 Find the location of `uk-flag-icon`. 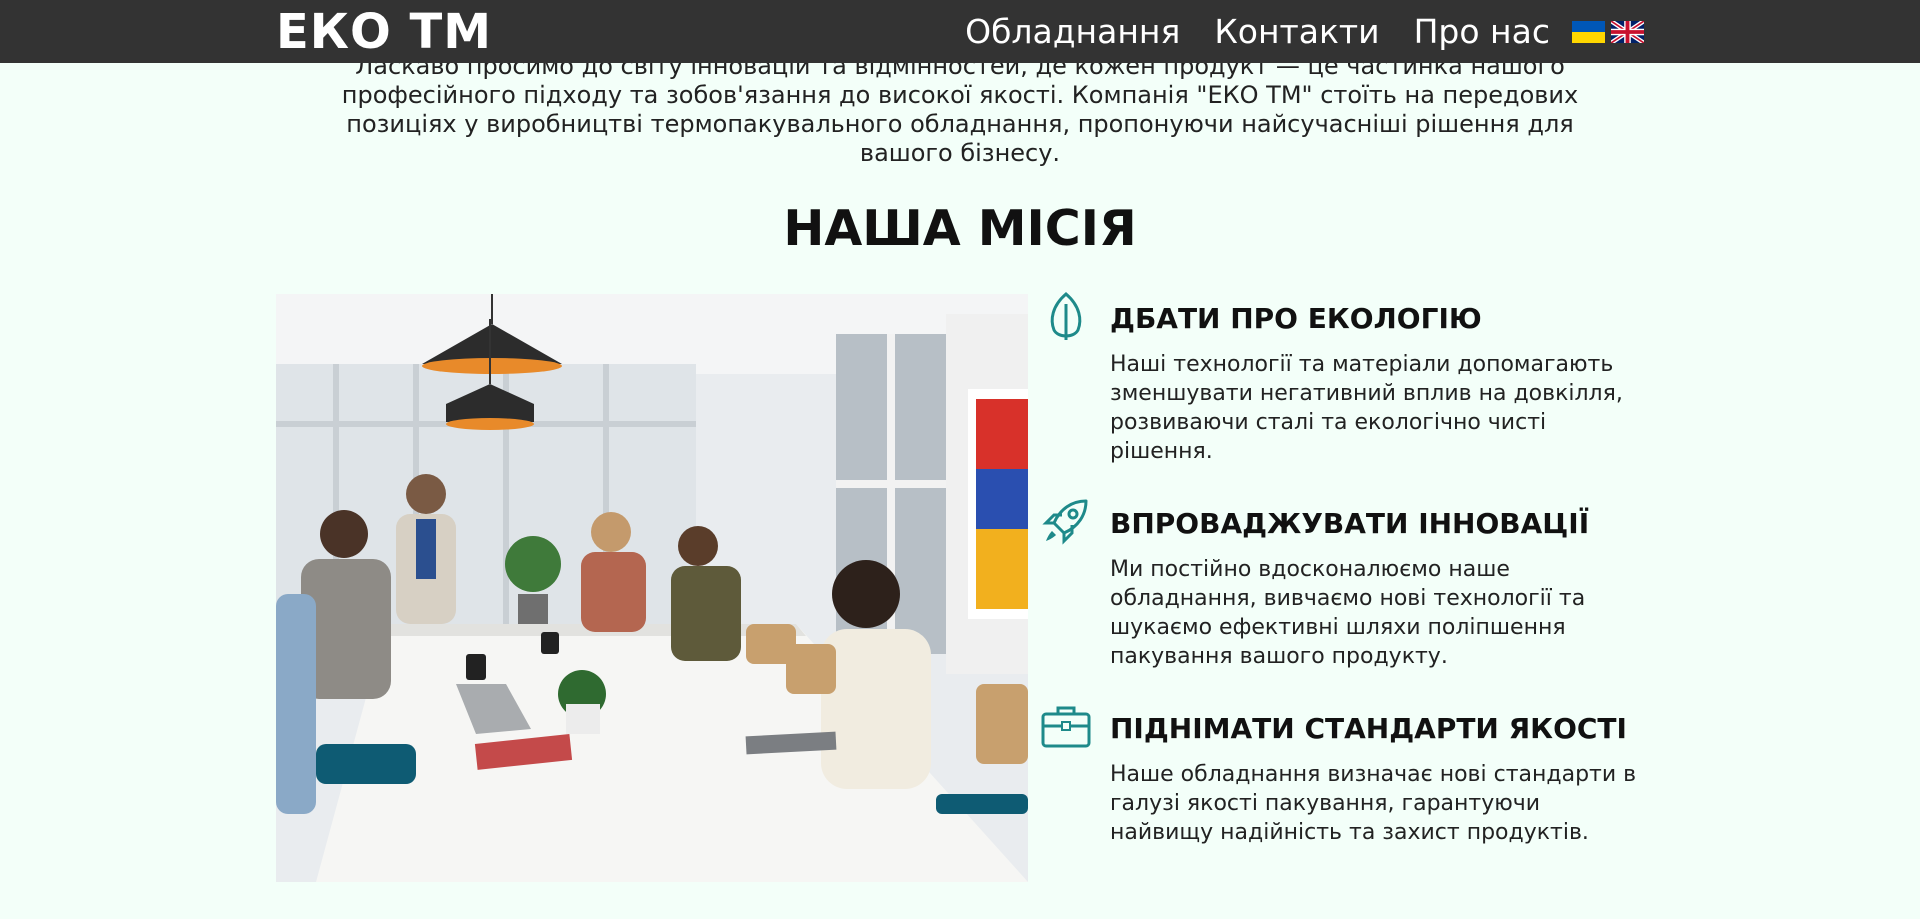

uk-flag-icon is located at coordinates (1627, 31).